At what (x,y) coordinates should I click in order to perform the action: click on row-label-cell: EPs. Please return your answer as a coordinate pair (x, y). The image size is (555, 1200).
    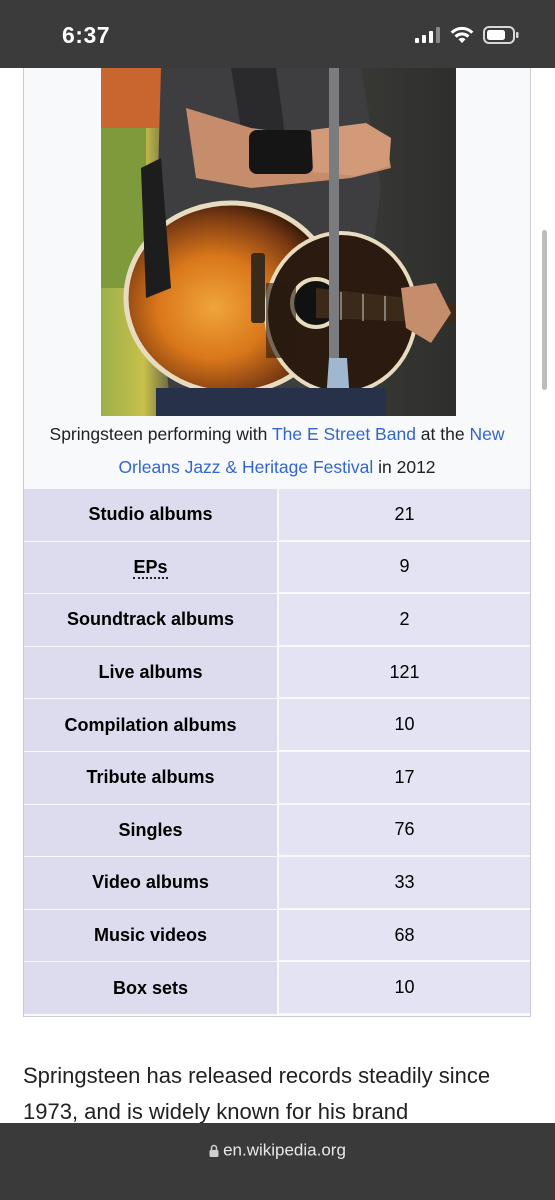
    Looking at the image, I should click on (150, 568).